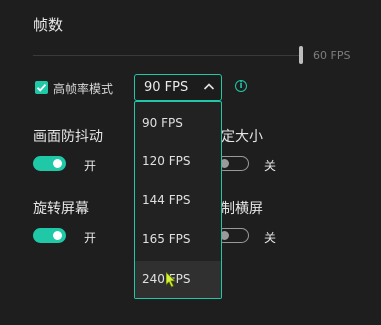 This screenshot has height=325, width=381. I want to click on info-icon: i, so click(241, 86).